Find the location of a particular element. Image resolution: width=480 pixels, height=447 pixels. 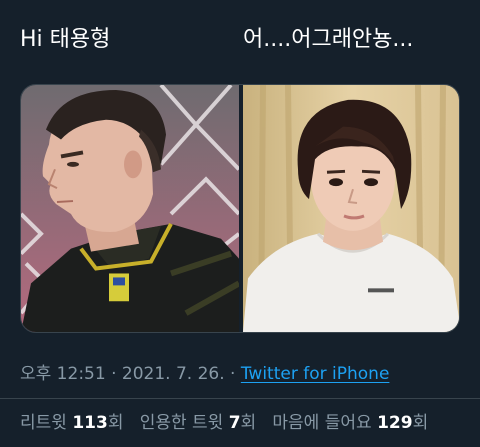

tweet-time: 오후 12:51 is located at coordinates (63, 374).